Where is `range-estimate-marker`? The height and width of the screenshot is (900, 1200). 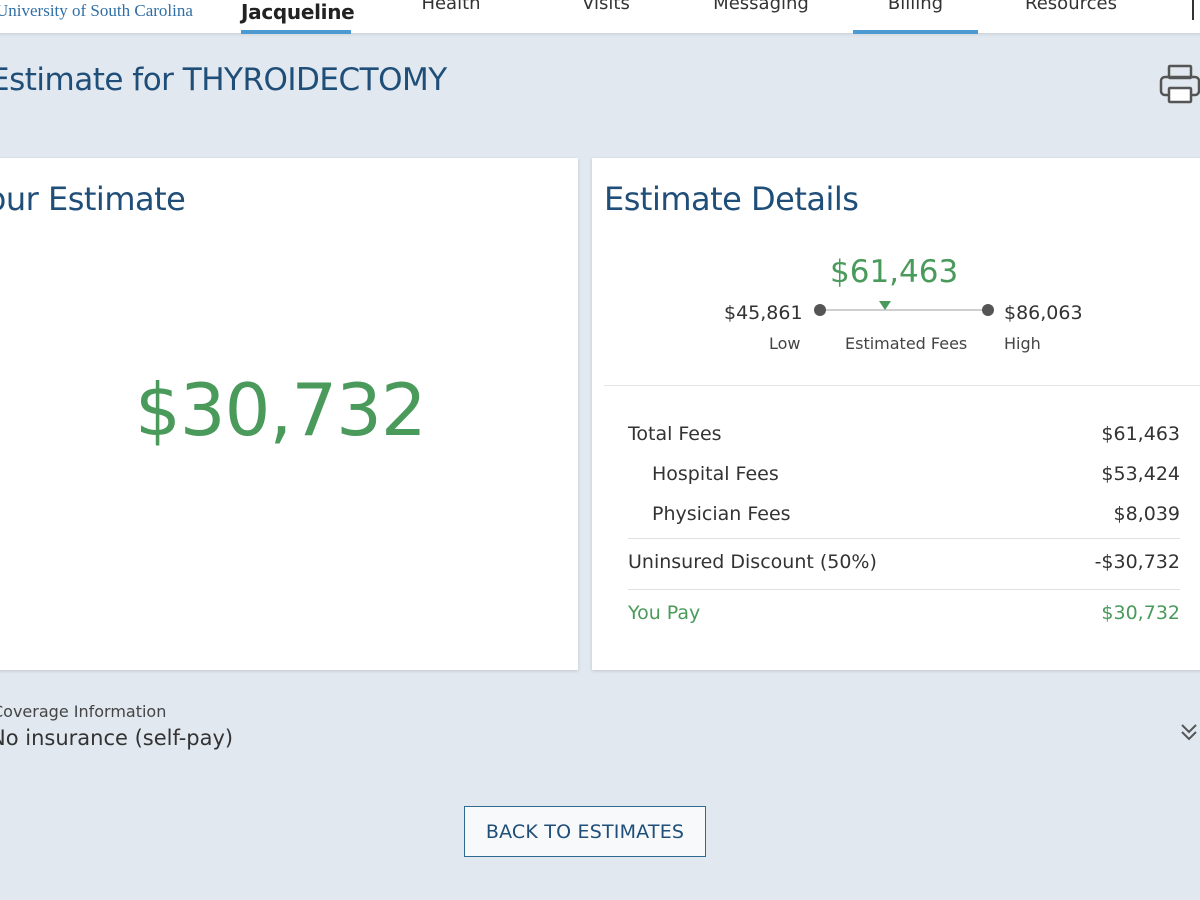
range-estimate-marker is located at coordinates (885, 305).